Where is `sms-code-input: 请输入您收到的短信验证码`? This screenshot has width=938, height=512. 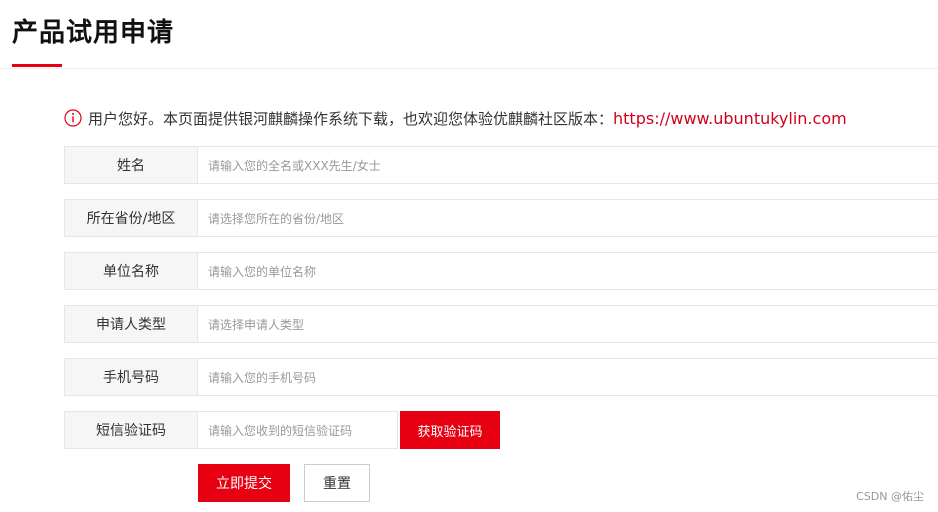 sms-code-input: 请输入您收到的短信验证码 is located at coordinates (298, 430).